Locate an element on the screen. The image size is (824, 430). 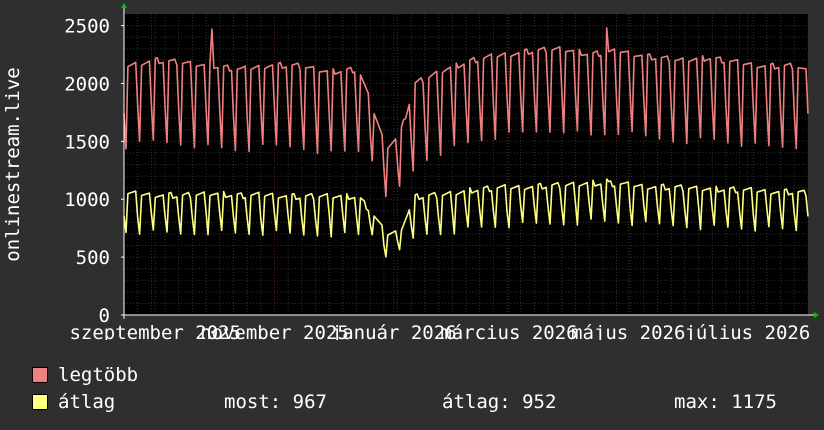
y-tick-label: 2500 is located at coordinates (87, 27).